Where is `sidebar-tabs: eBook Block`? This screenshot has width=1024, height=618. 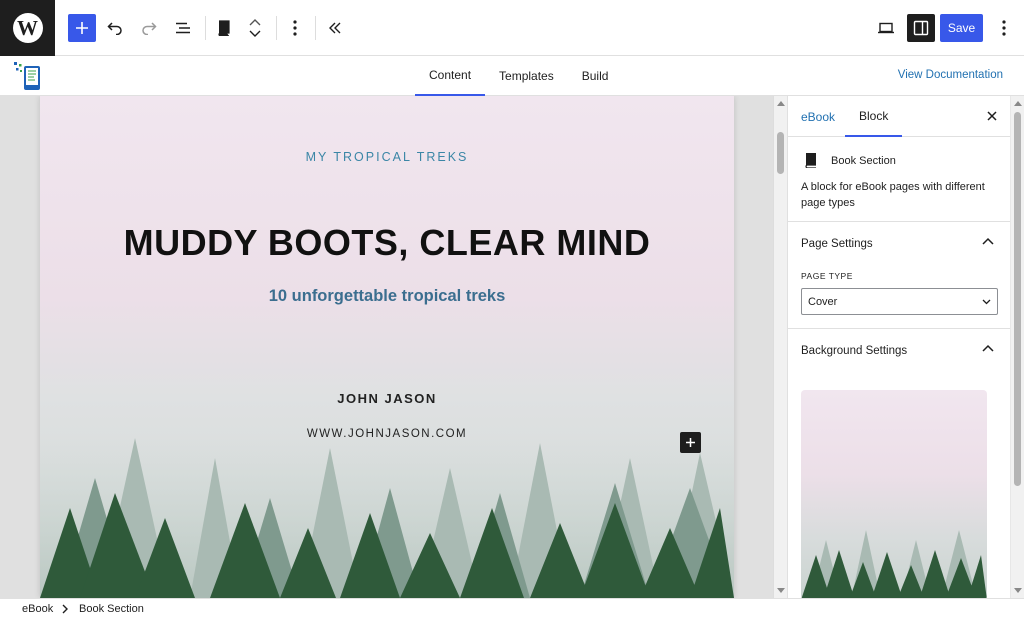 sidebar-tabs: eBook Block is located at coordinates (906, 116).